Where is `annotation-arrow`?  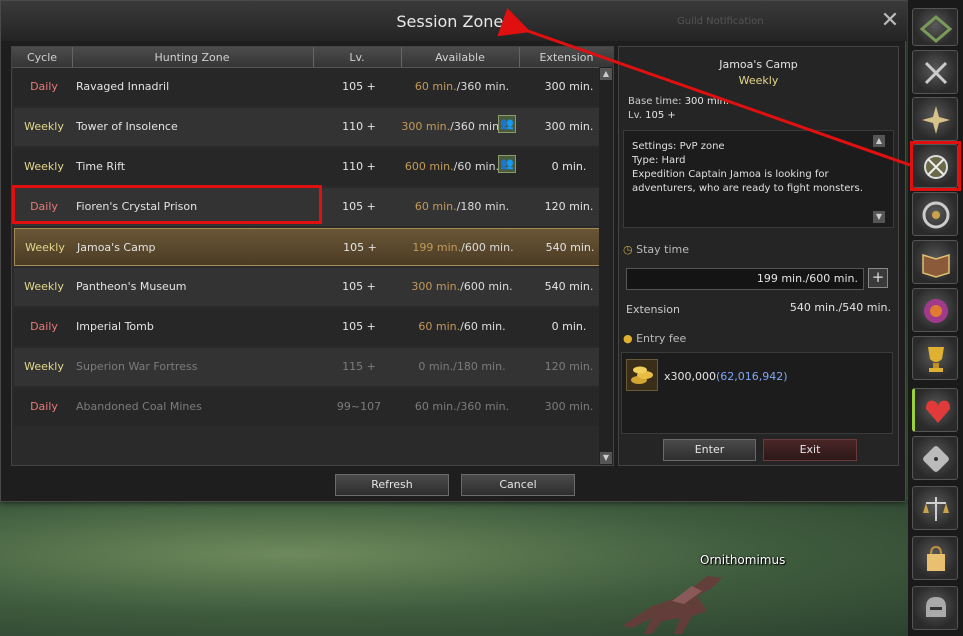 annotation-arrow is located at coordinates (704, 87).